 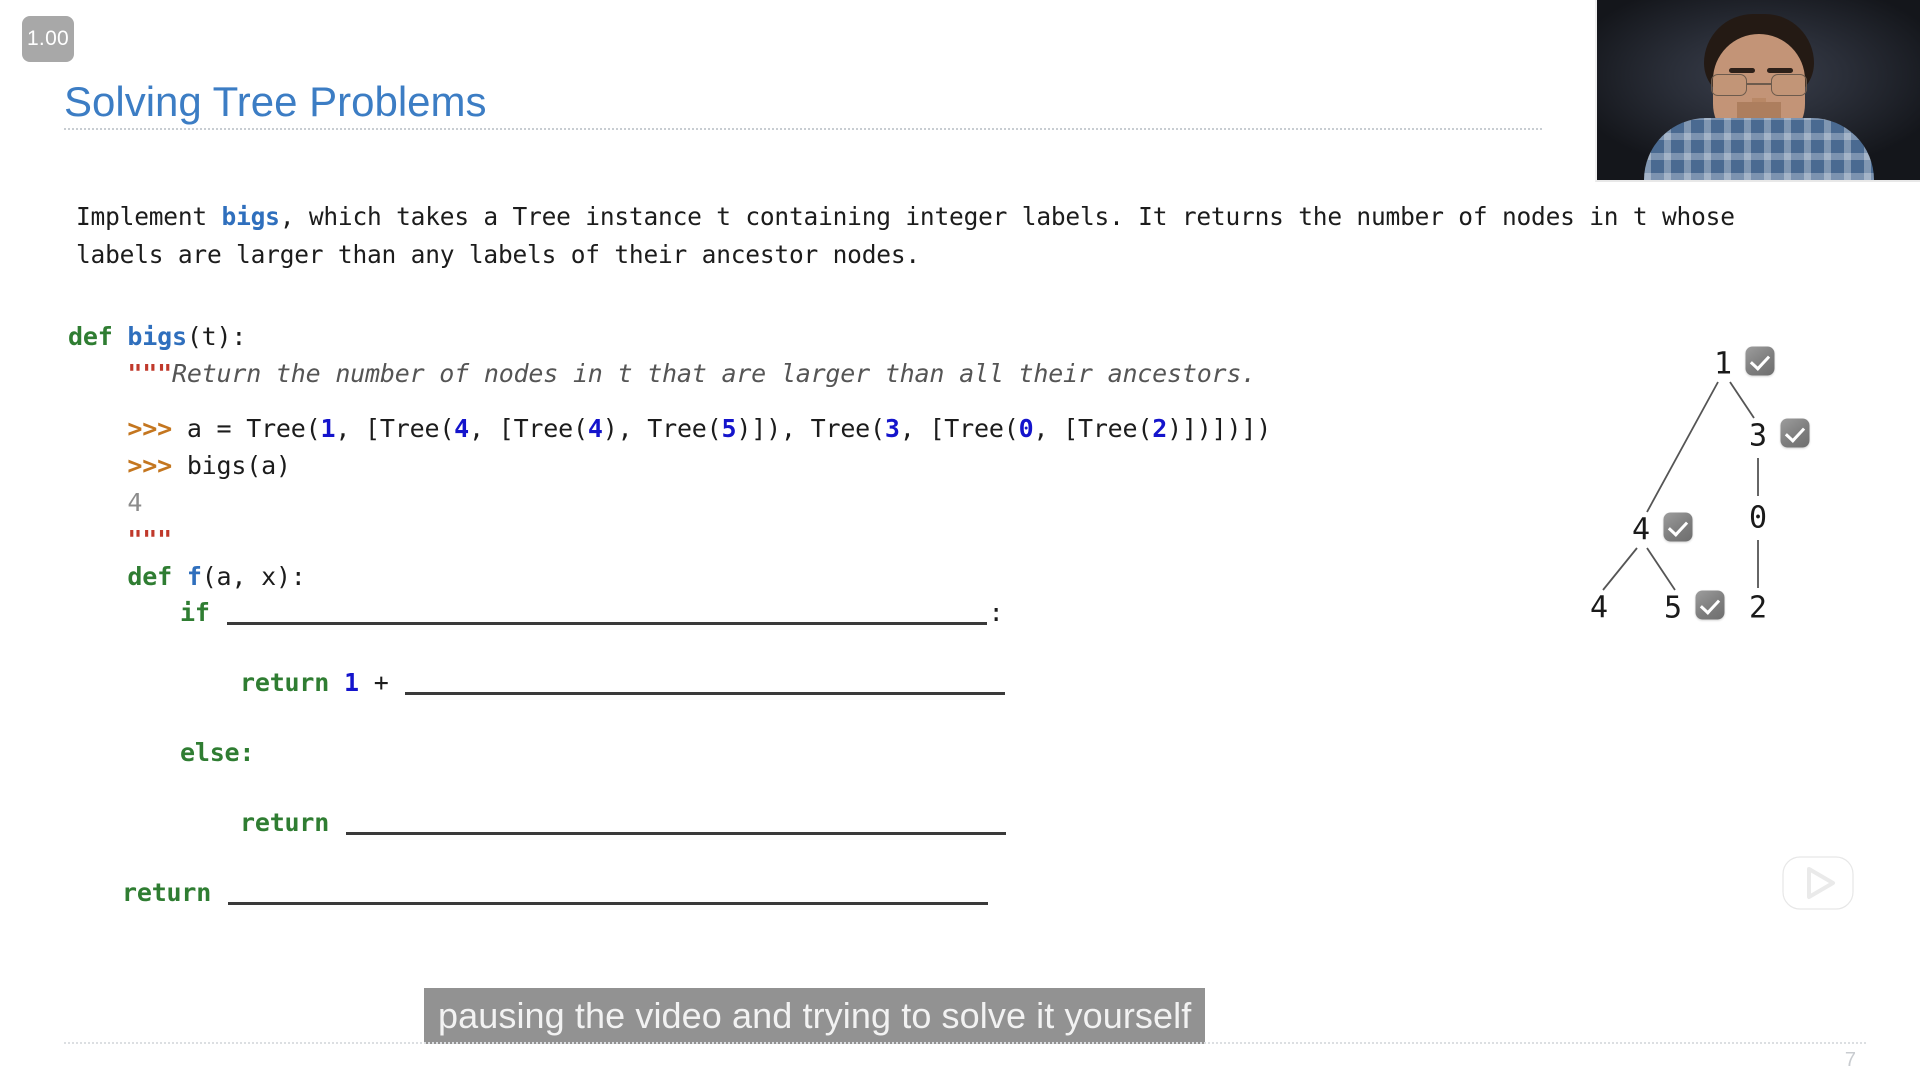 I want to click on tree-label-literal: 3, so click(x=892, y=428).